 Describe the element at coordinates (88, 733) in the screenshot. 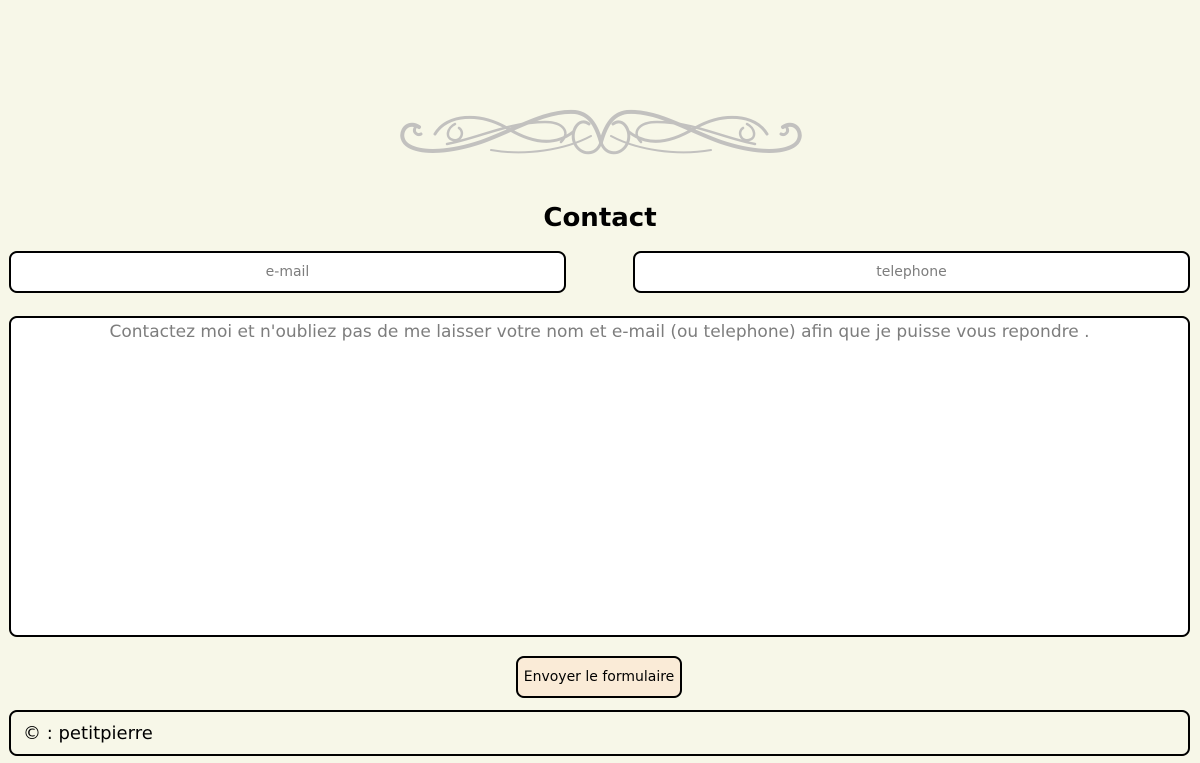

I see `copyright-text: © : petitpierre` at that location.